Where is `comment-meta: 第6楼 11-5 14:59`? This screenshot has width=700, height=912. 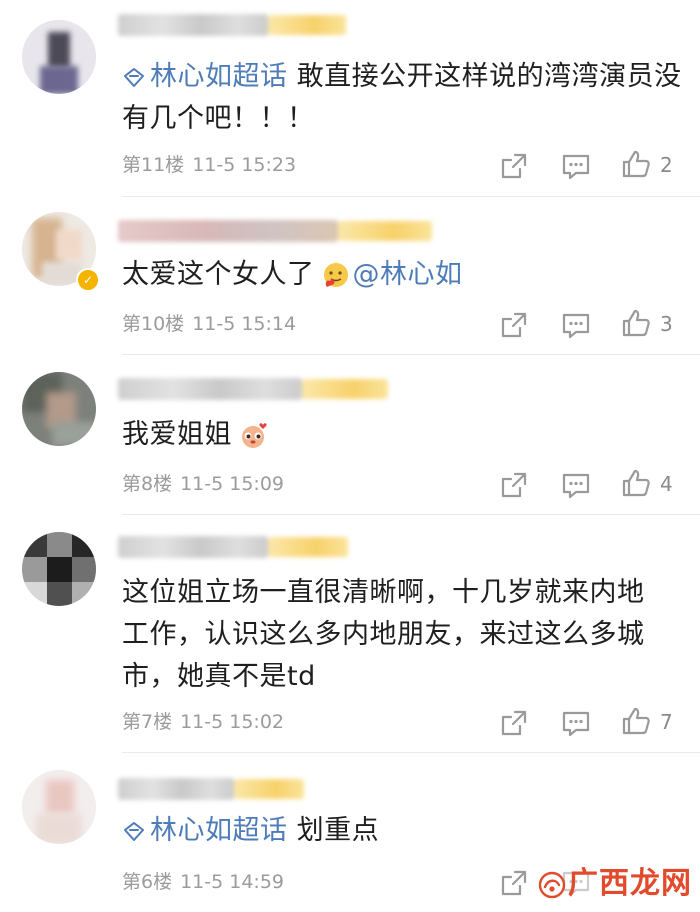 comment-meta: 第6楼 11-5 14:59 is located at coordinates (203, 882).